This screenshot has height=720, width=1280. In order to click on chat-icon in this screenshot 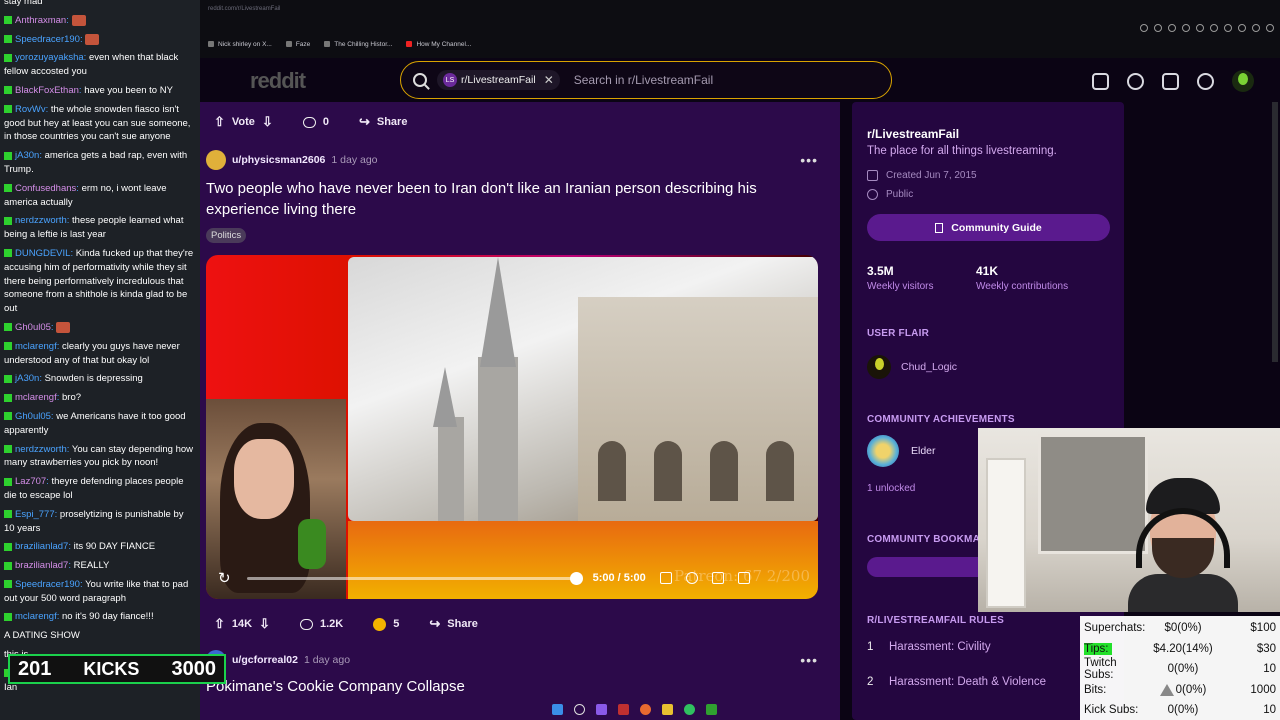, I will do `click(1135, 81)`.